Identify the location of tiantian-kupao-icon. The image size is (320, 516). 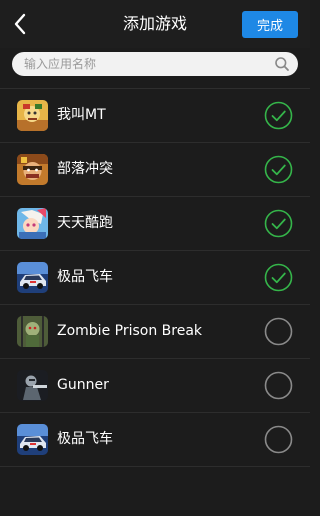
(32, 223).